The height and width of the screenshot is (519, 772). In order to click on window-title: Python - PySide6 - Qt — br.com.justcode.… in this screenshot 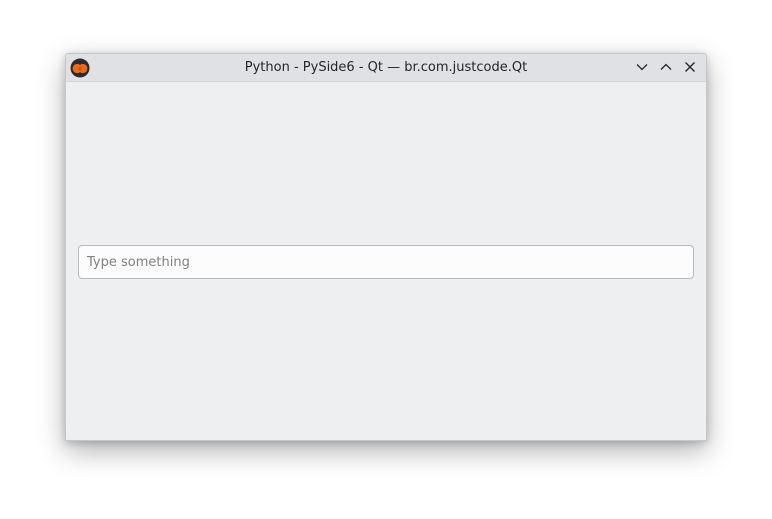, I will do `click(386, 67)`.